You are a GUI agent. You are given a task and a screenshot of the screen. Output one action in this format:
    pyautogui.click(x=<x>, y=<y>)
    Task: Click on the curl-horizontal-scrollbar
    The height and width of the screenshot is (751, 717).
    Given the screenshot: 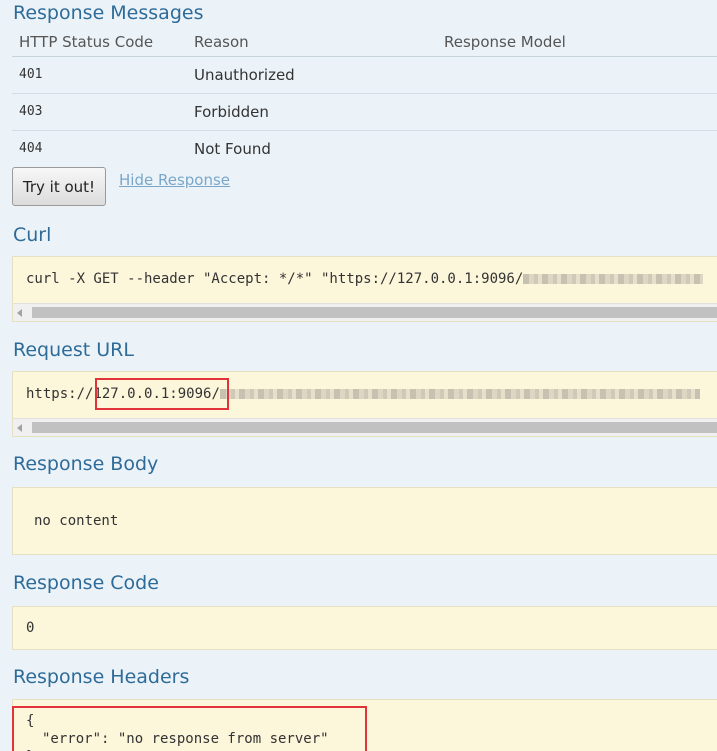 What is the action you would take?
    pyautogui.click(x=365, y=312)
    